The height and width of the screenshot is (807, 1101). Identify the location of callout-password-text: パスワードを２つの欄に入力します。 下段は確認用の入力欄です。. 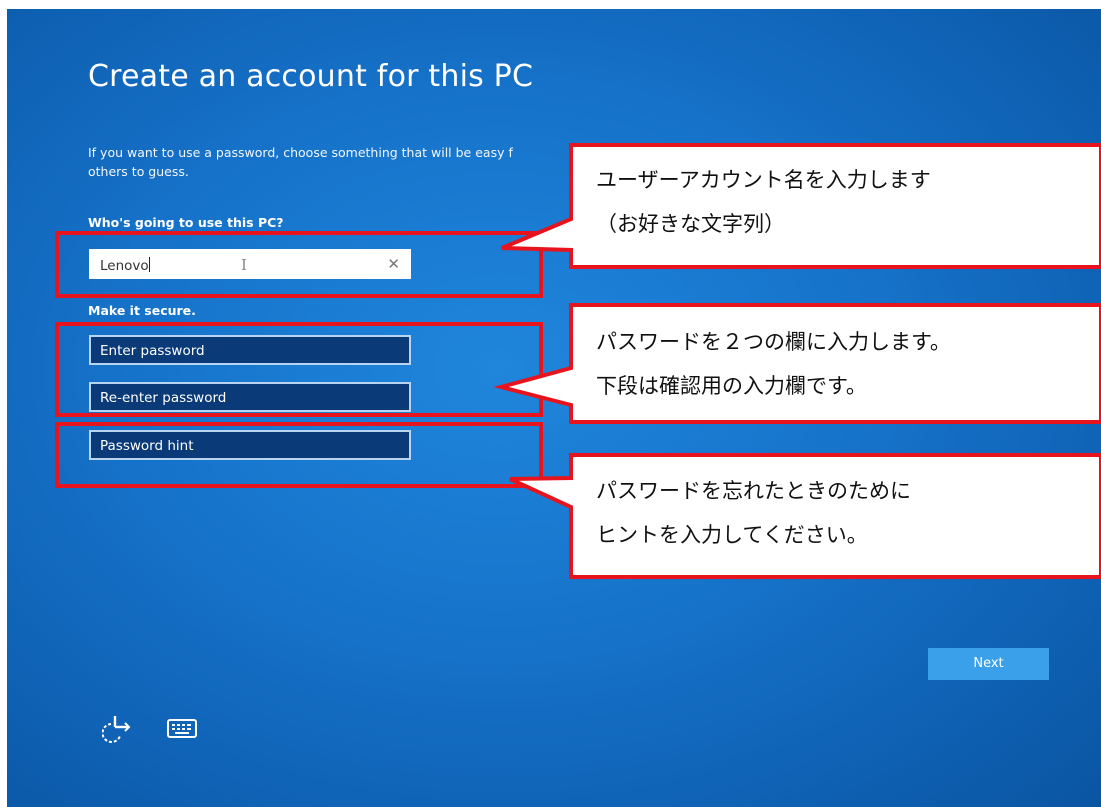
(773, 364).